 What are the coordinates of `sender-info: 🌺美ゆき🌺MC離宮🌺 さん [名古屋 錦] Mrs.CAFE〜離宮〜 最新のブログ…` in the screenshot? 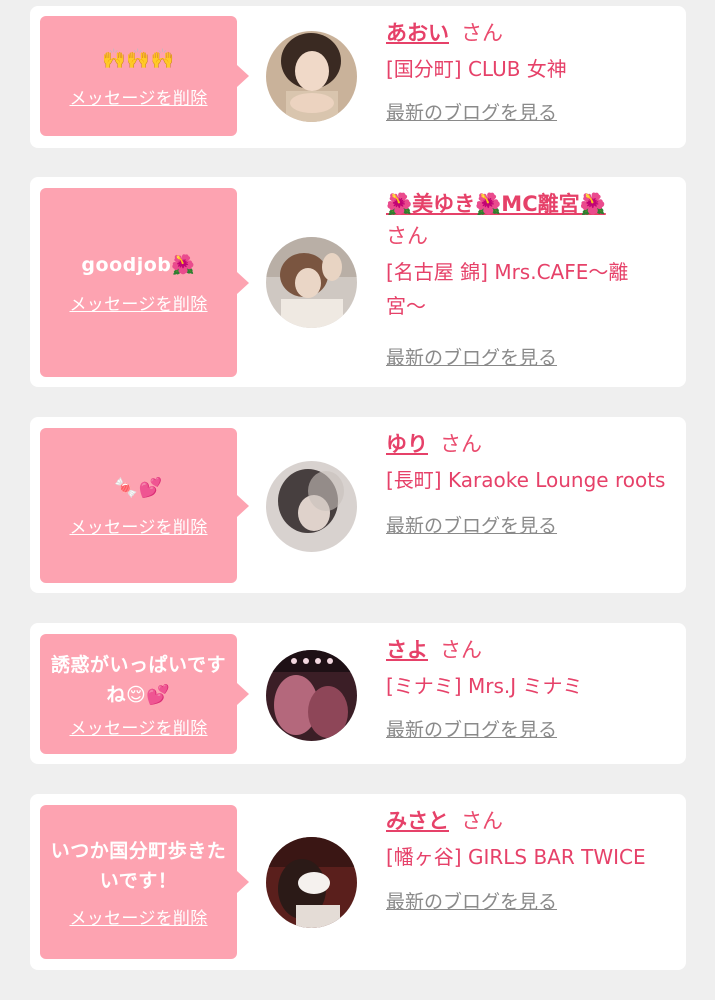 It's located at (526, 280).